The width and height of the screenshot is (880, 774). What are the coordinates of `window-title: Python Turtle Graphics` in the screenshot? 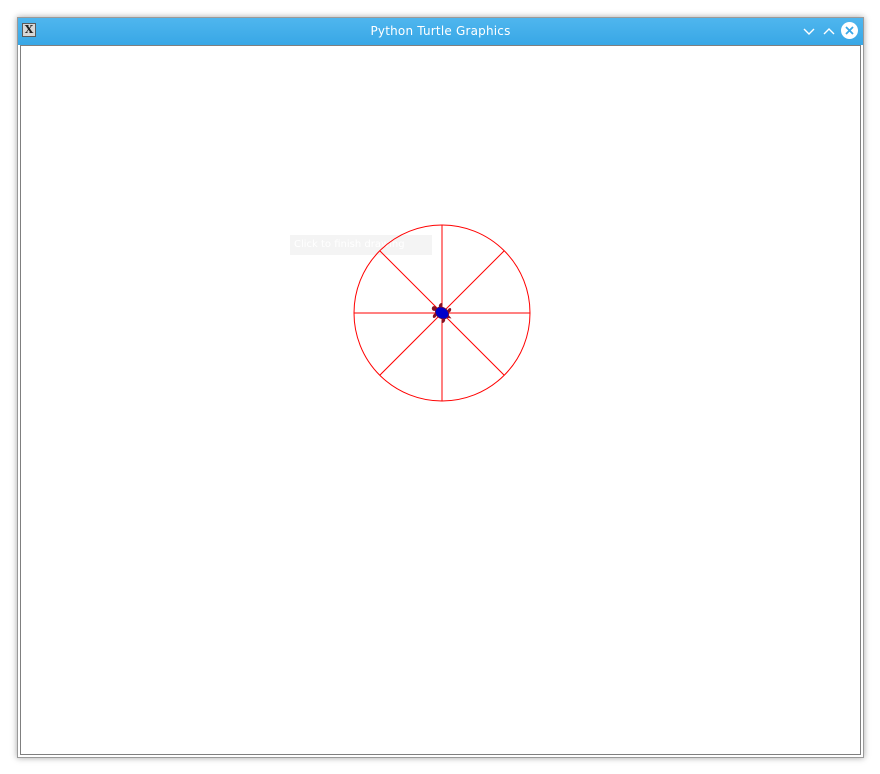 It's located at (440, 31).